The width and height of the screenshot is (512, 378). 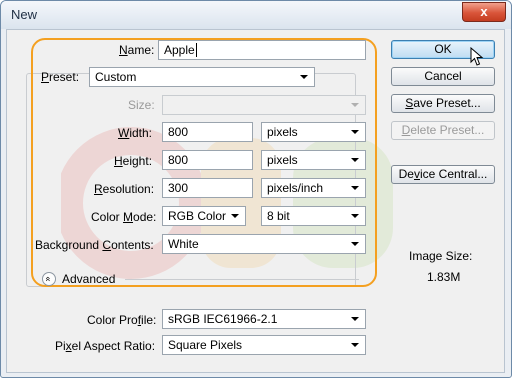 What do you see at coordinates (313, 188) in the screenshot?
I see `resolution-unit-select: pixels/inch` at bounding box center [313, 188].